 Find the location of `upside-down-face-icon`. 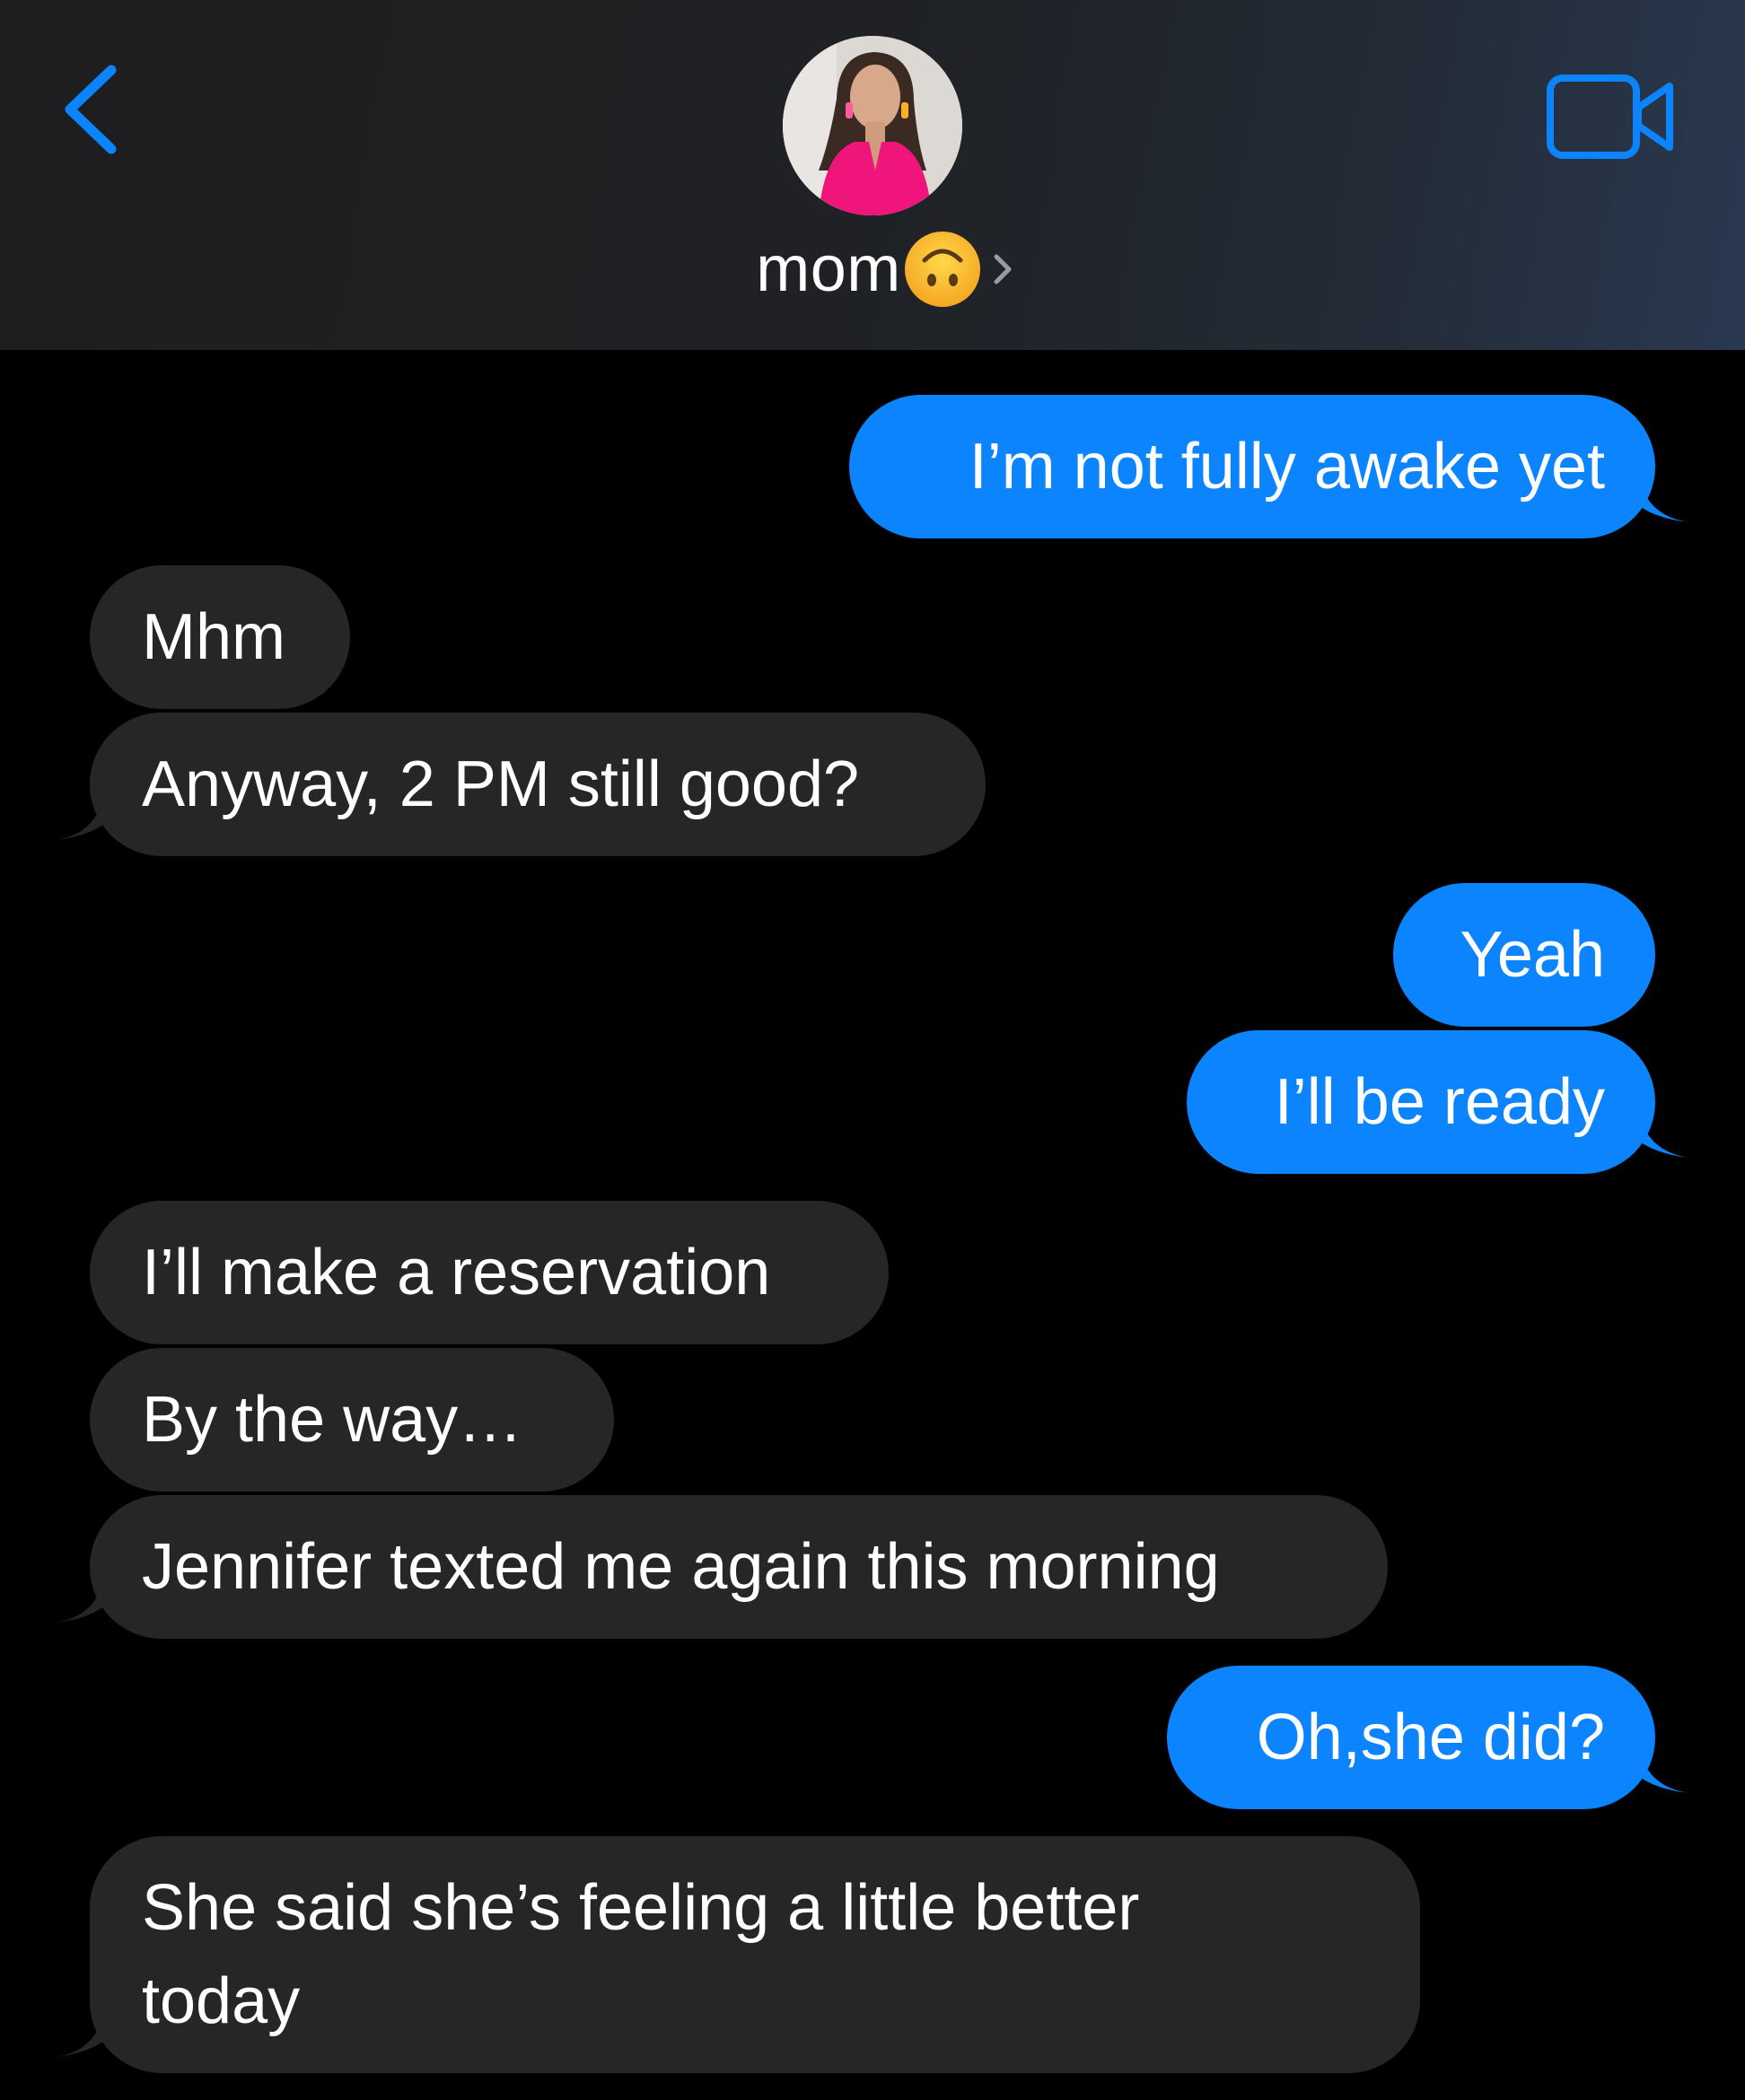

upside-down-face-icon is located at coordinates (942, 269).